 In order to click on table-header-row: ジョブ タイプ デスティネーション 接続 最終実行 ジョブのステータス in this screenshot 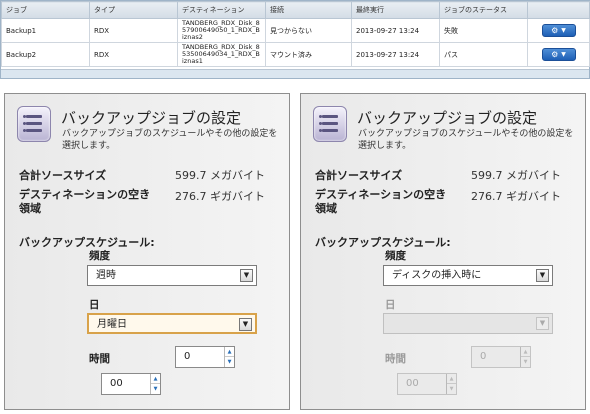, I will do `click(295, 10)`.